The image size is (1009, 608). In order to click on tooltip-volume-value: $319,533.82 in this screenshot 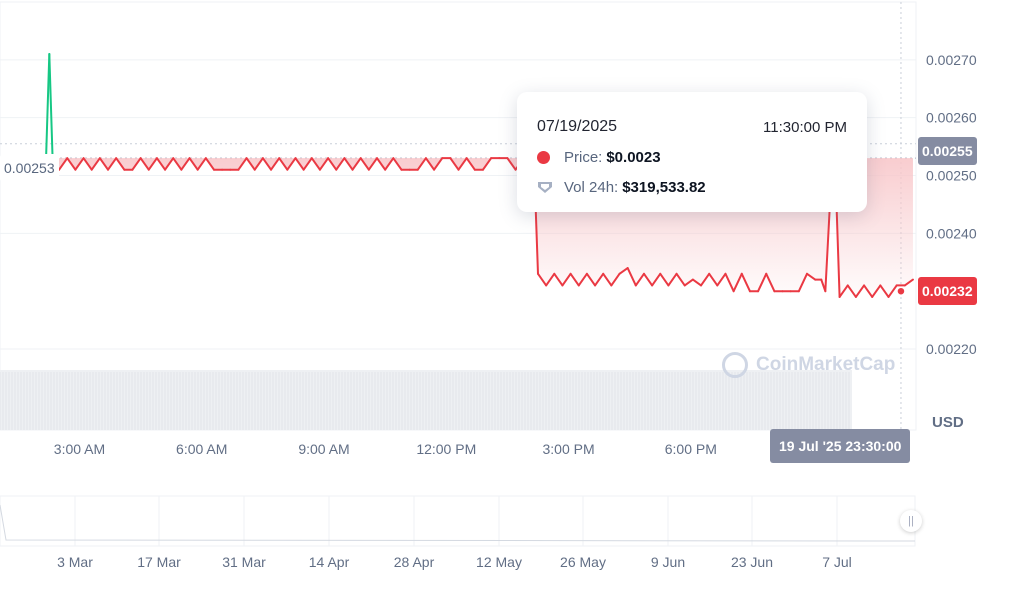, I will do `click(664, 187)`.